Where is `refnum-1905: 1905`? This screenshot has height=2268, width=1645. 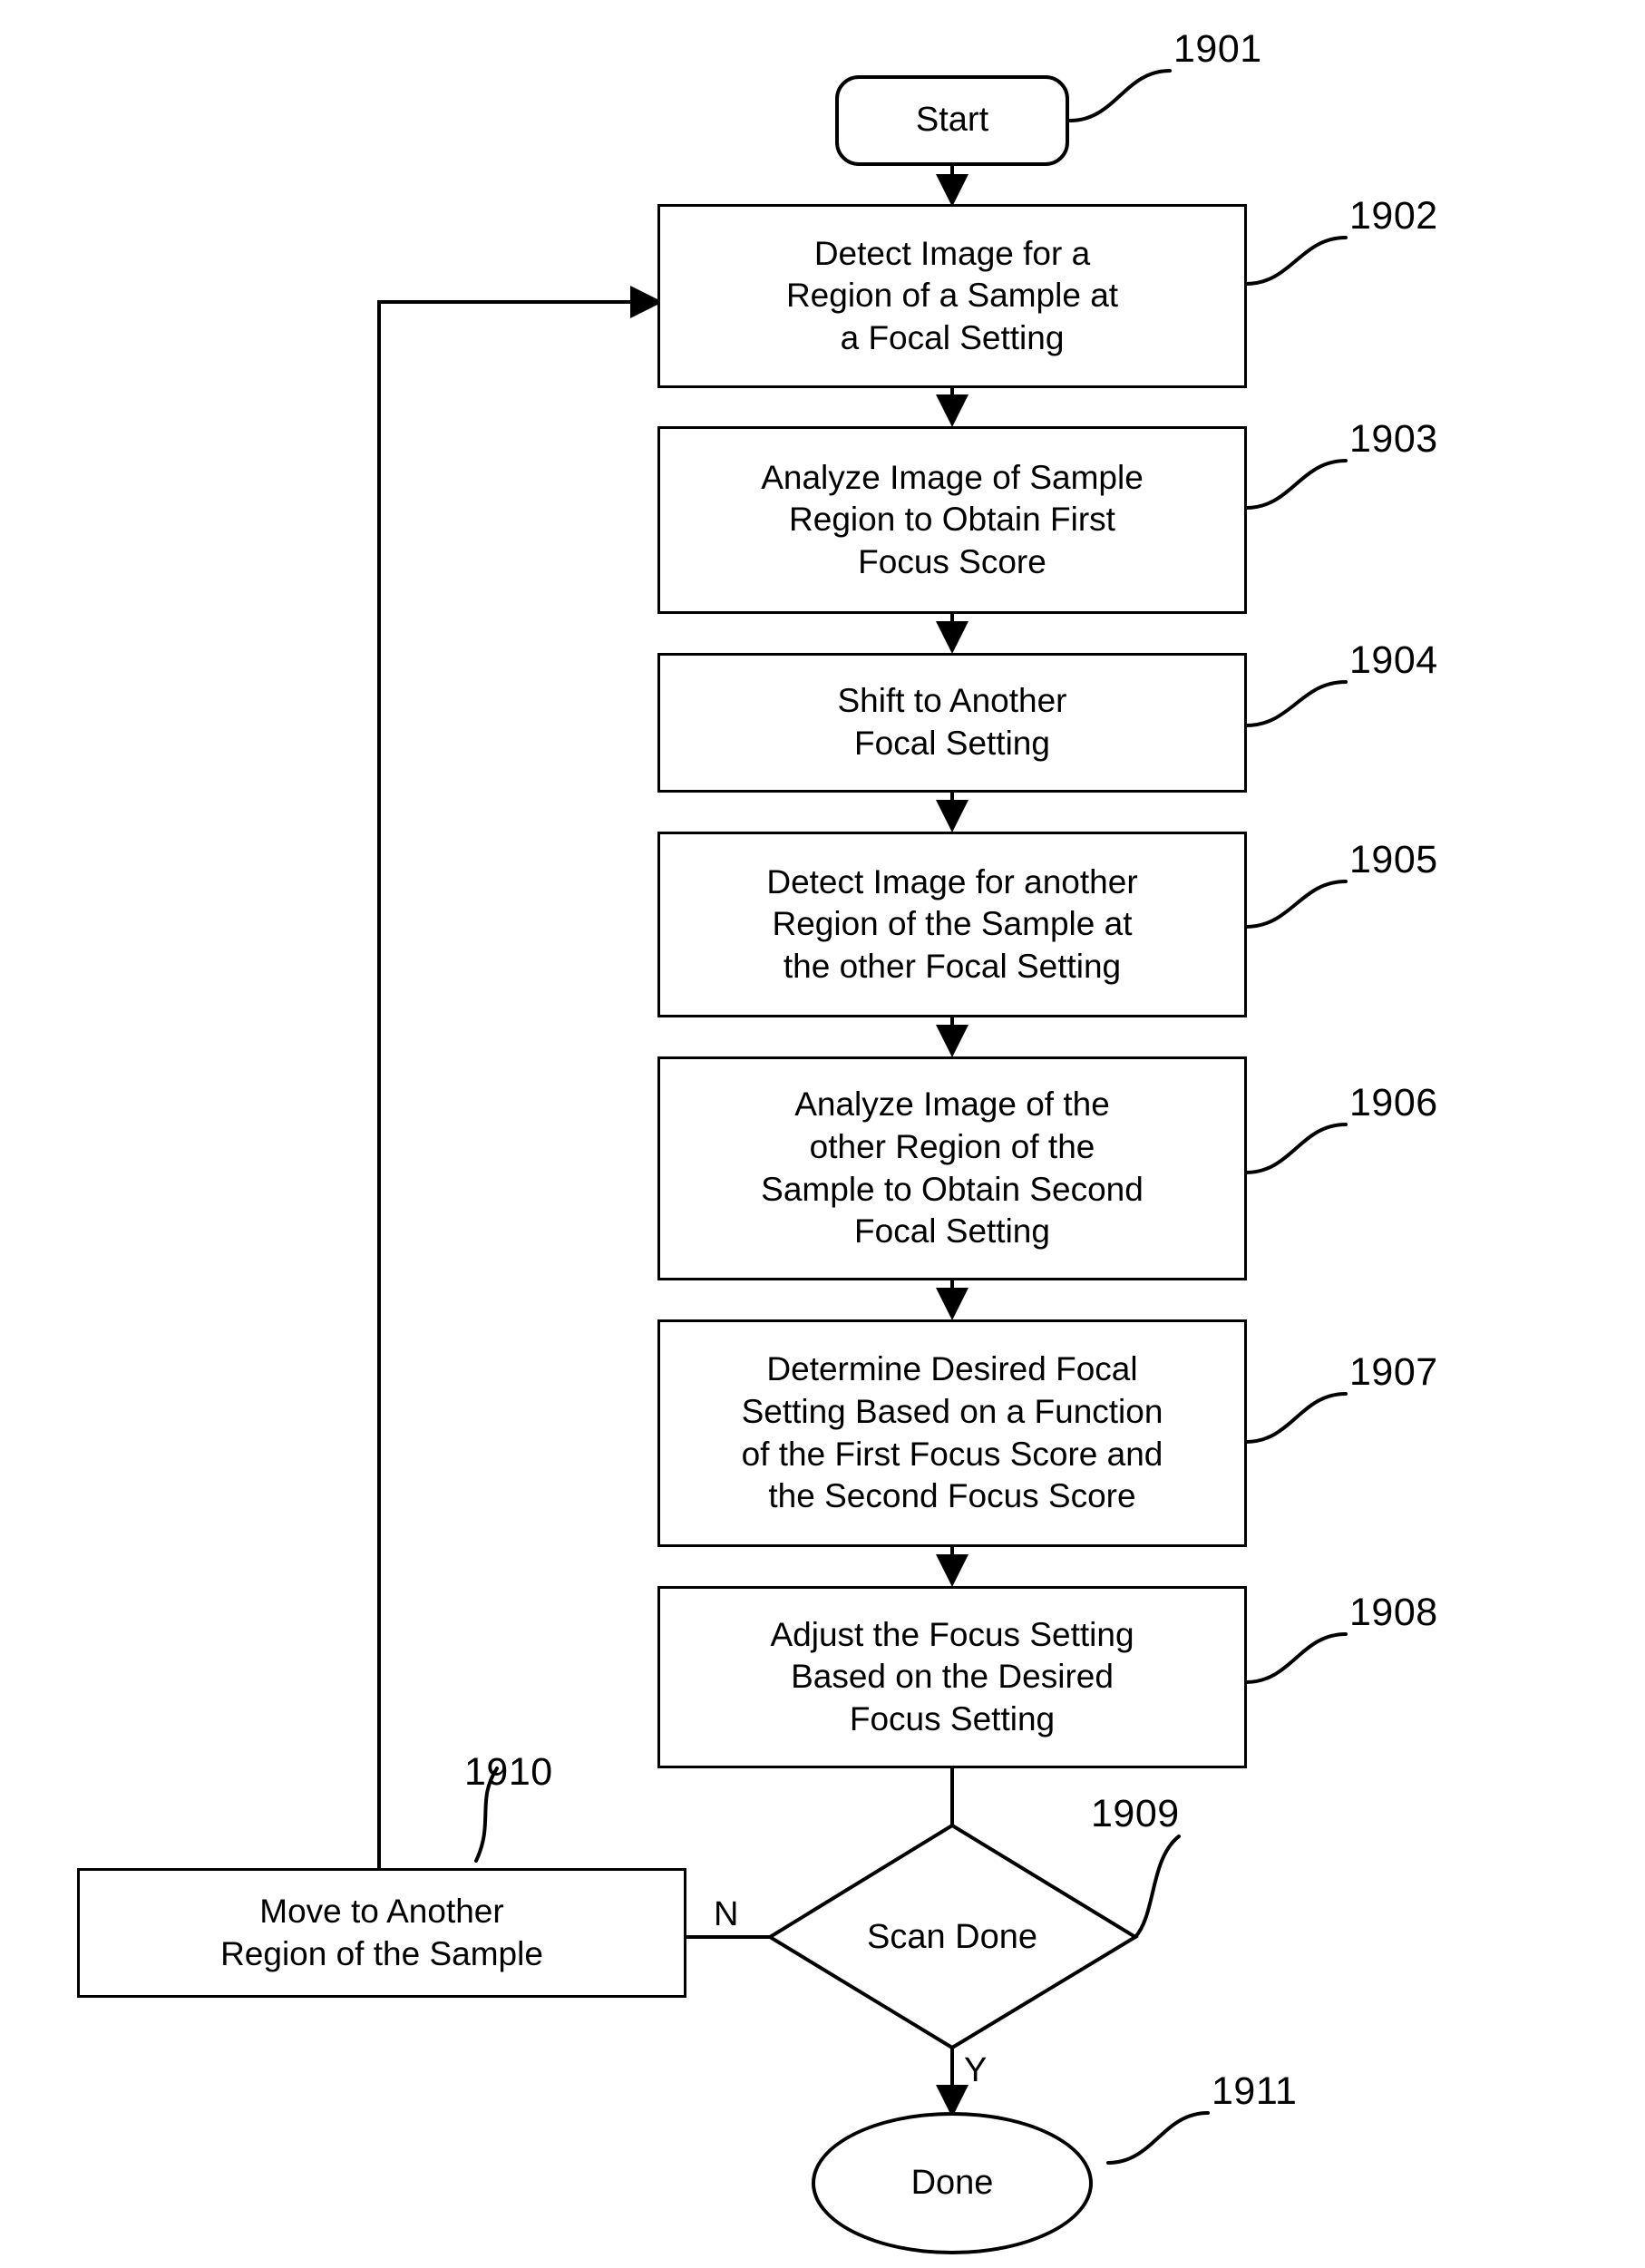
refnum-1905: 1905 is located at coordinates (1393, 860).